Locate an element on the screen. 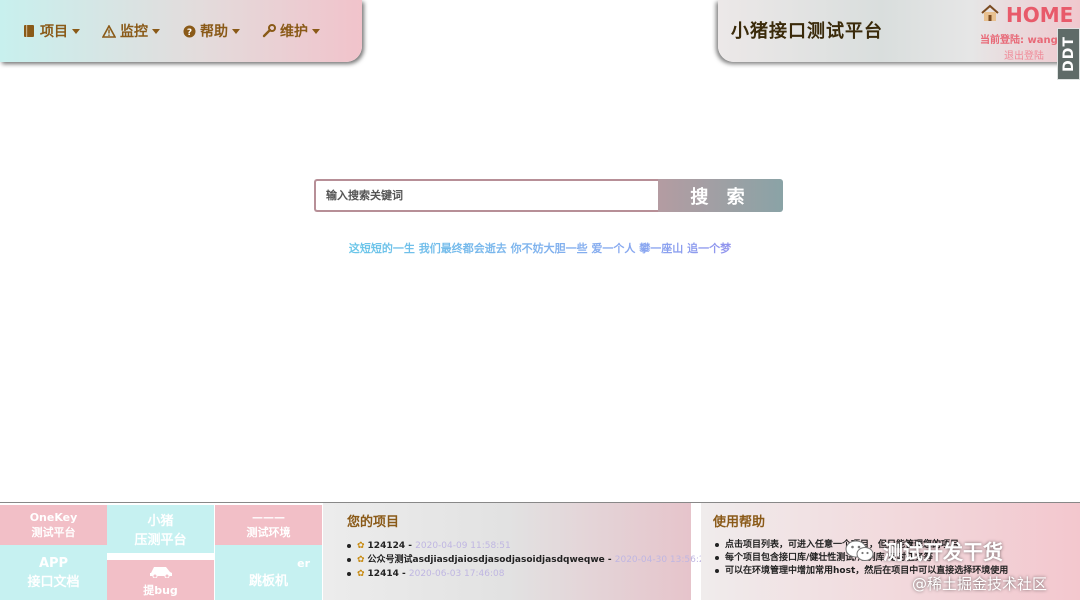 The image size is (1080, 600). search-bar: 搜 索 is located at coordinates (548, 195).